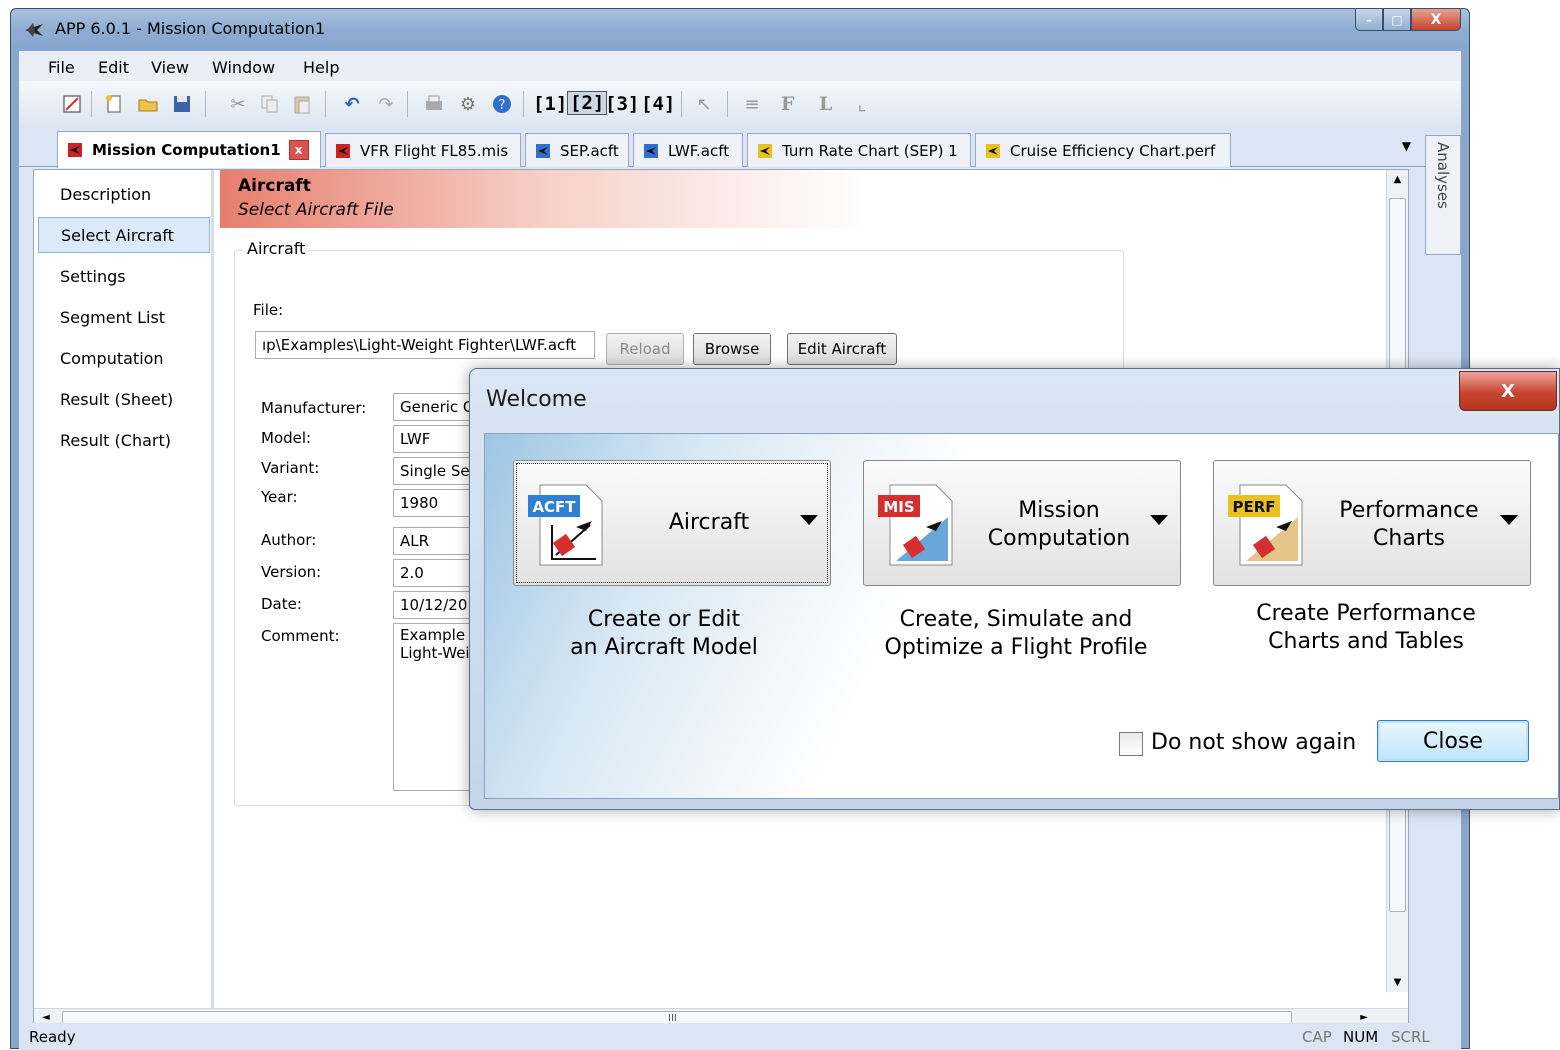  Describe the element at coordinates (124, 194) in the screenshot. I see `nav-description: Description` at that location.